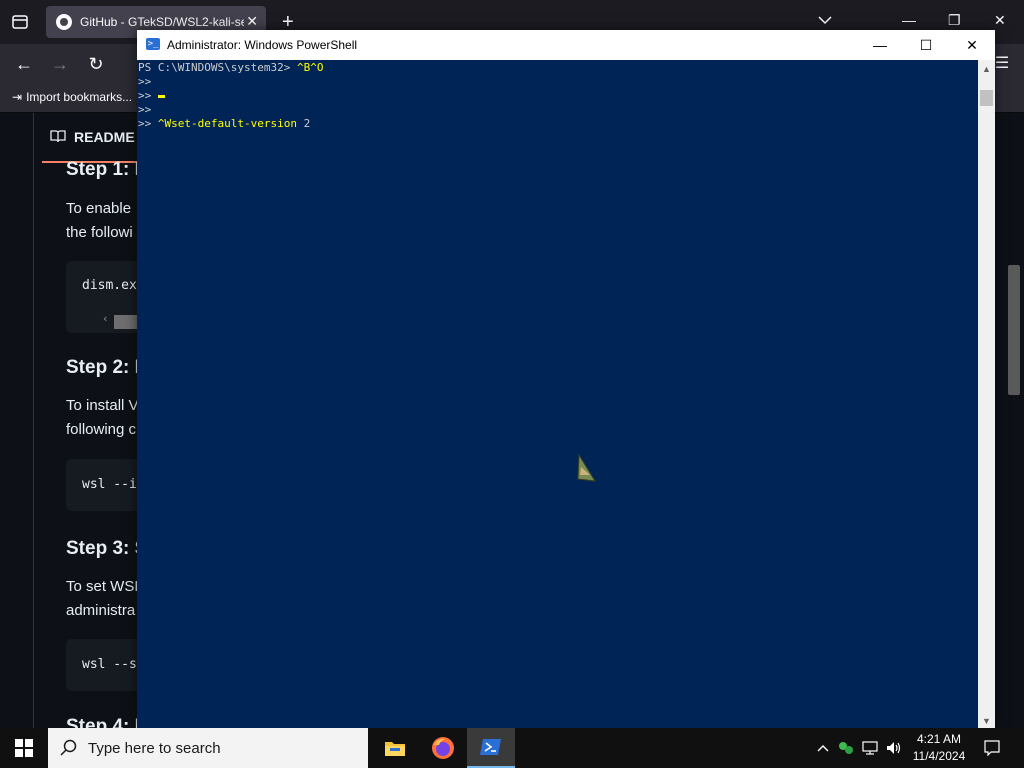 The image size is (1024, 768). What do you see at coordinates (870, 748) in the screenshot?
I see `network-icon` at bounding box center [870, 748].